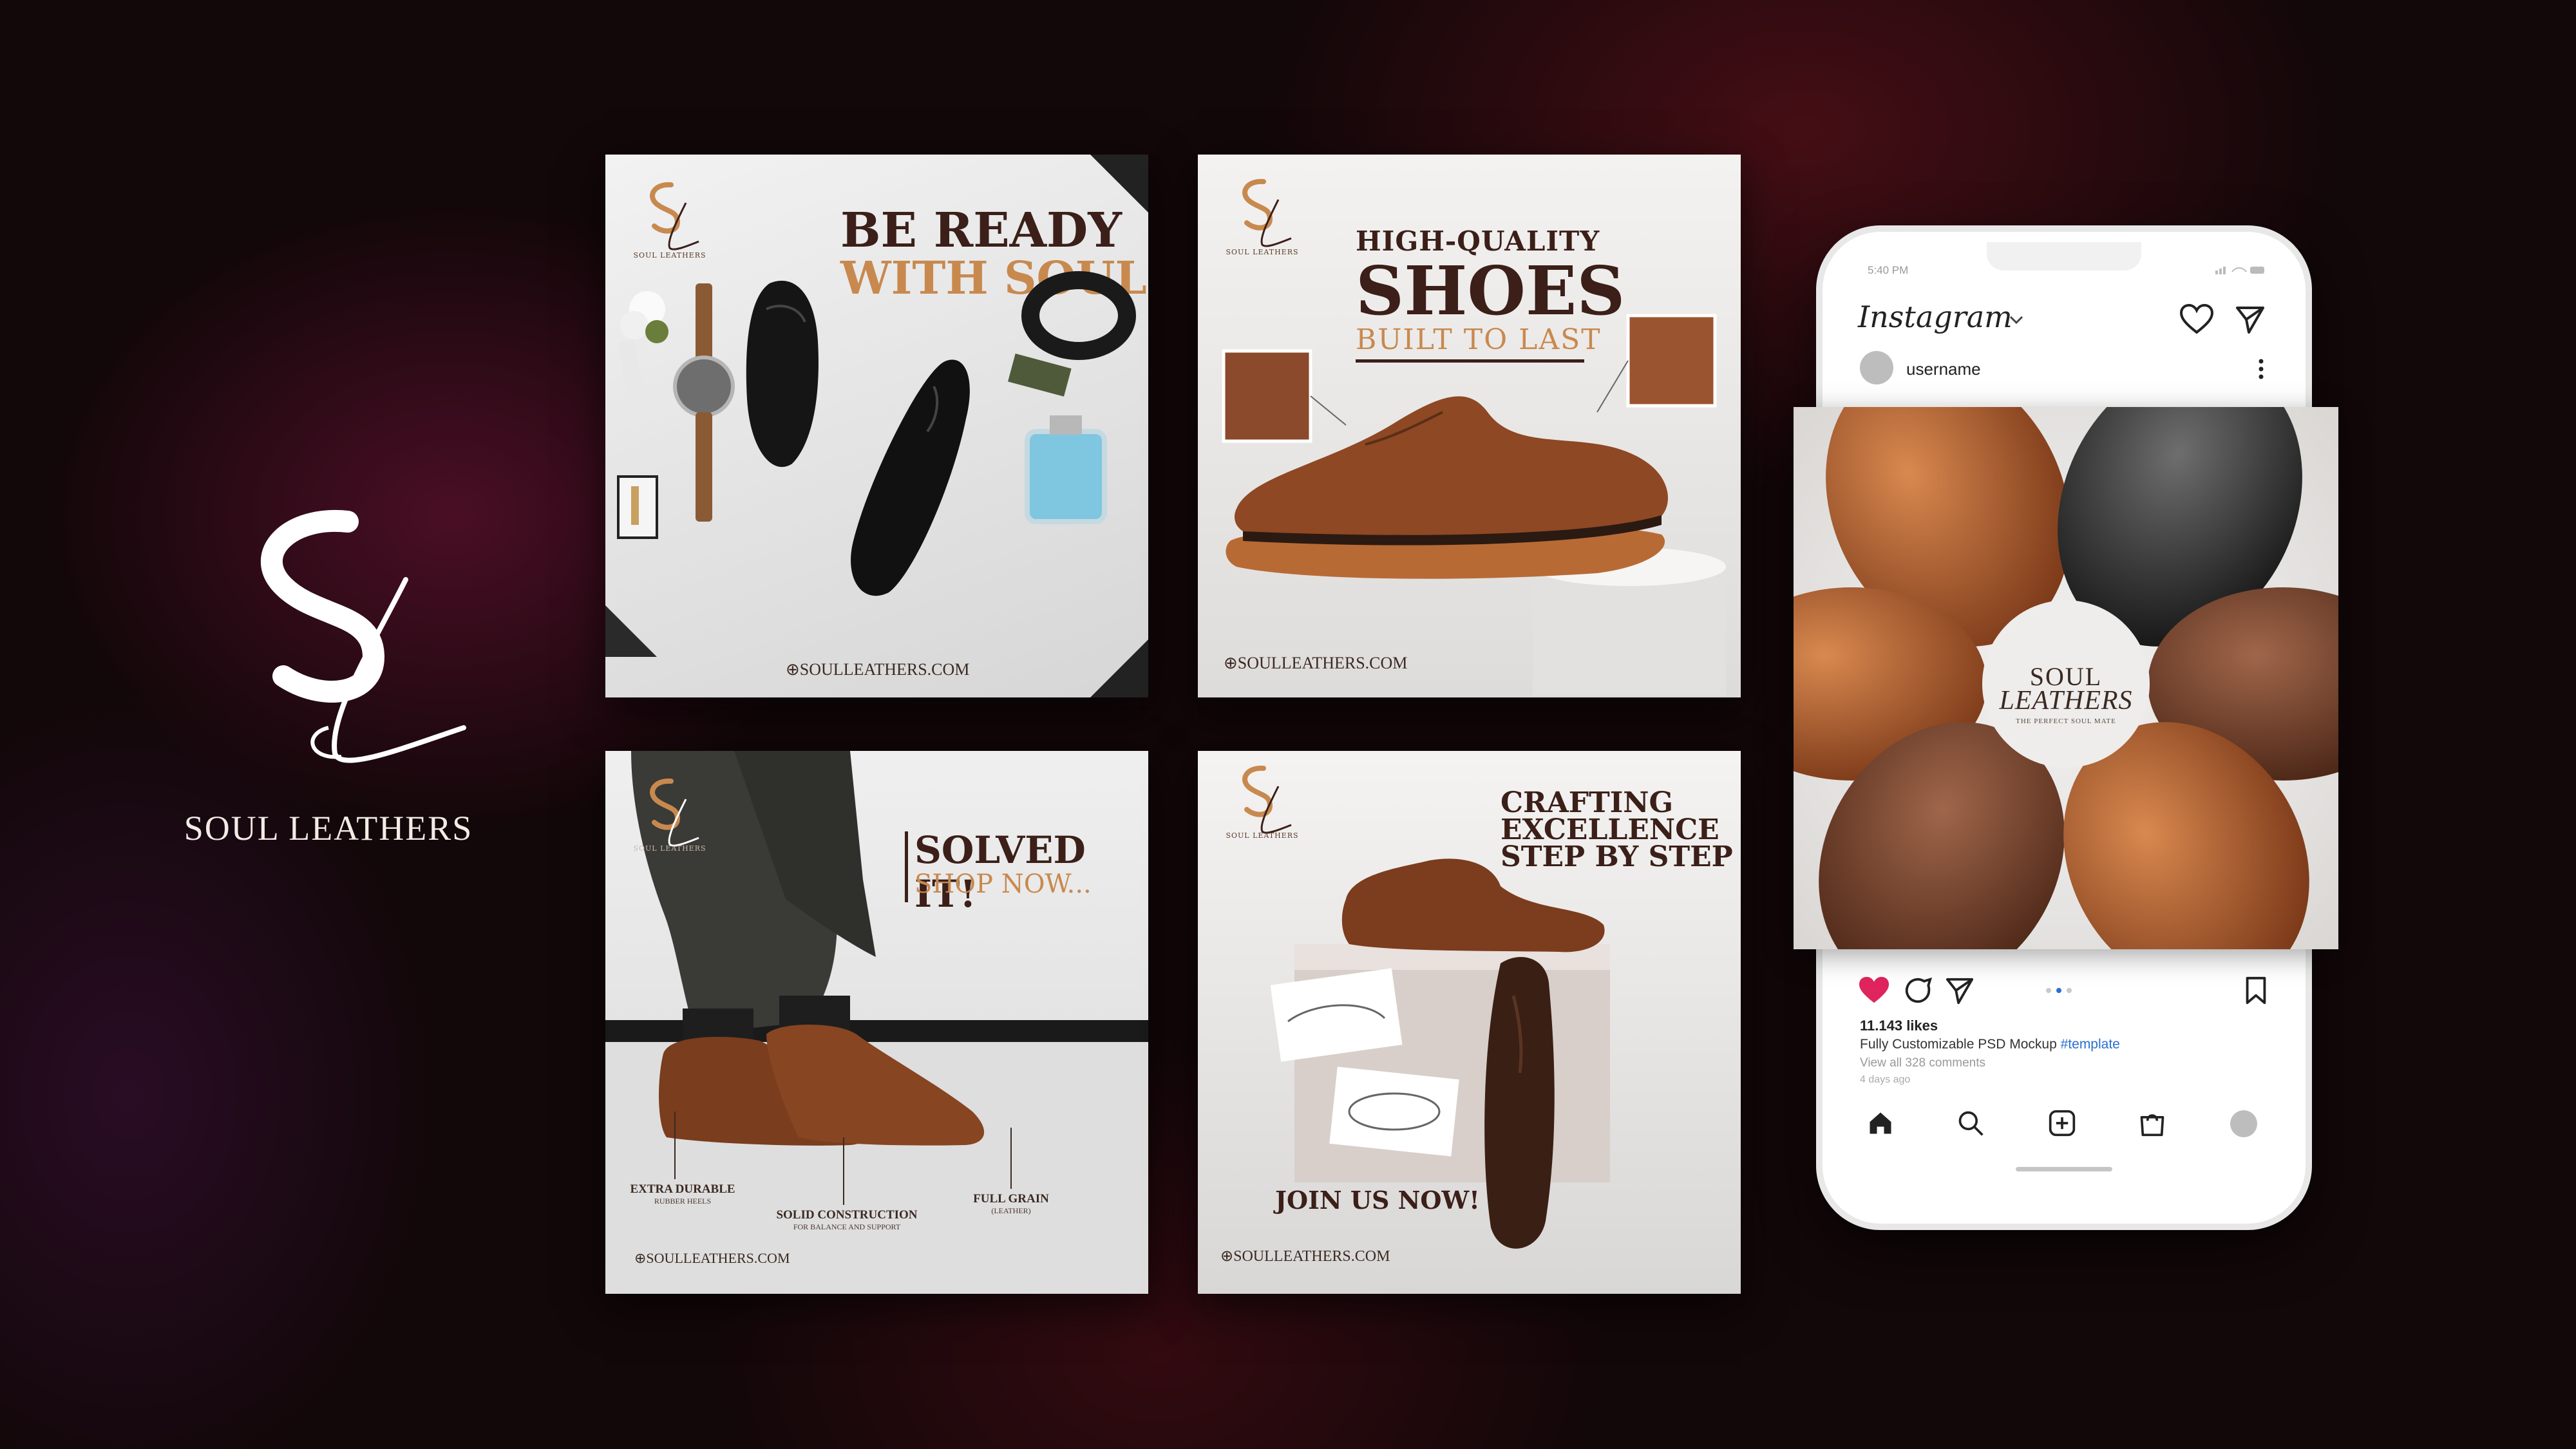 This screenshot has width=2576, height=1449. I want to click on shop-icon, so click(2152, 1123).